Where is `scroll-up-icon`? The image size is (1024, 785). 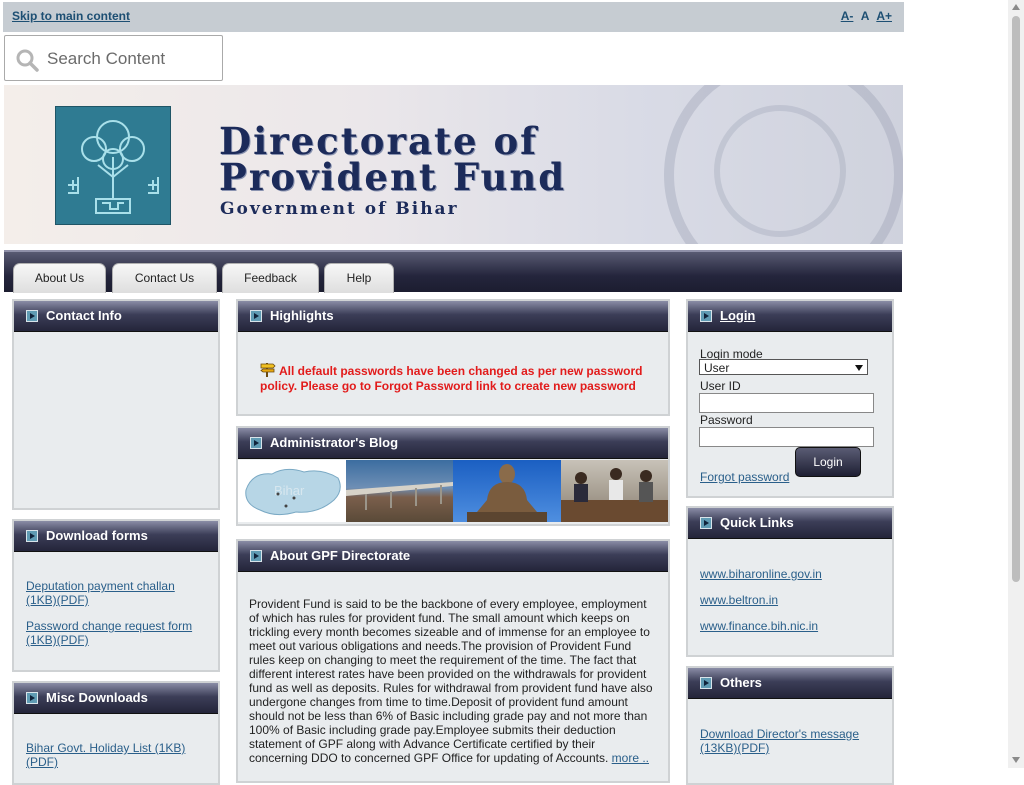 scroll-up-icon is located at coordinates (1016, 7).